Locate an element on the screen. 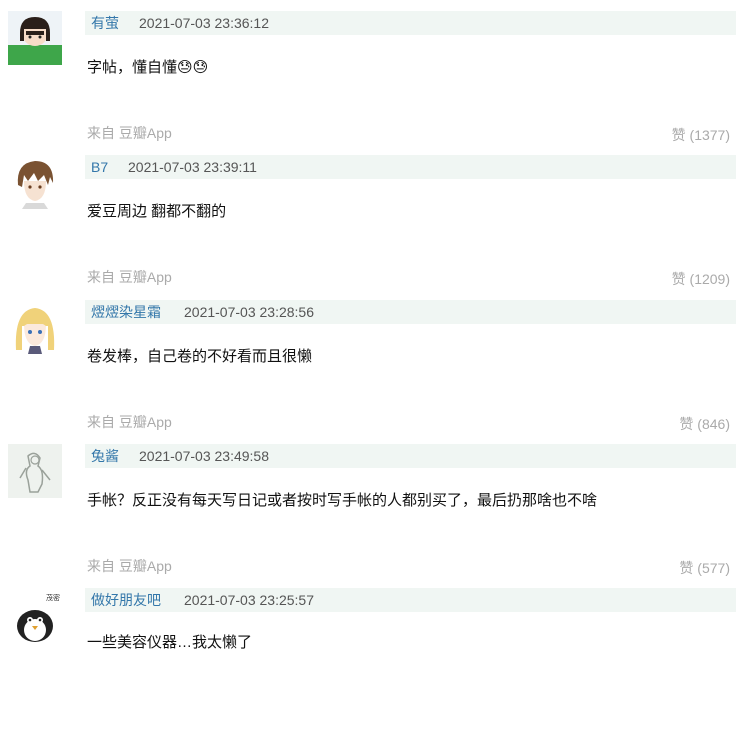 Image resolution: width=742 pixels, height=732 pixels. comment-timestamp: 2021-07-03 23:39:11 is located at coordinates (192, 167).